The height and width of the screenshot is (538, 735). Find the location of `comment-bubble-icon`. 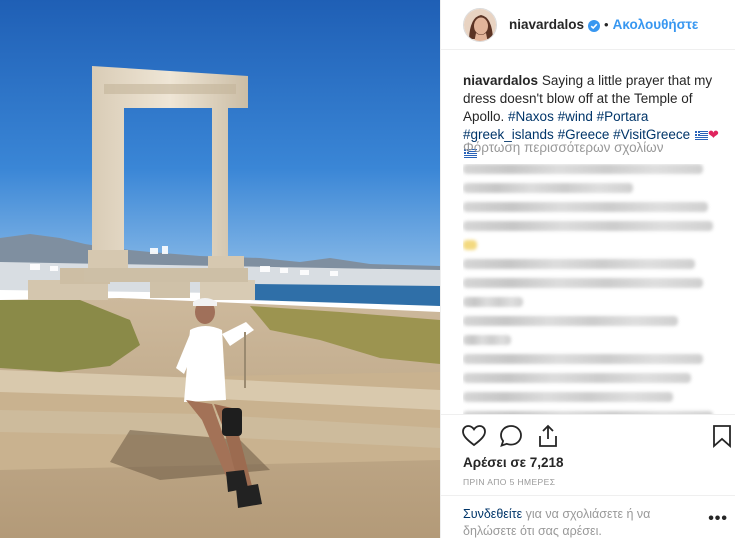

comment-bubble-icon is located at coordinates (511, 436).